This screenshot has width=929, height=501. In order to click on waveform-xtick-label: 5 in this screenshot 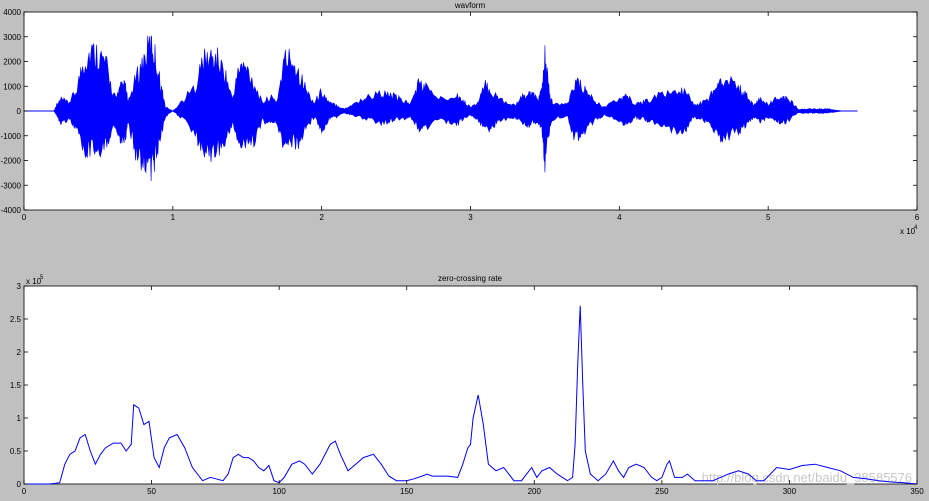, I will do `click(768, 217)`.